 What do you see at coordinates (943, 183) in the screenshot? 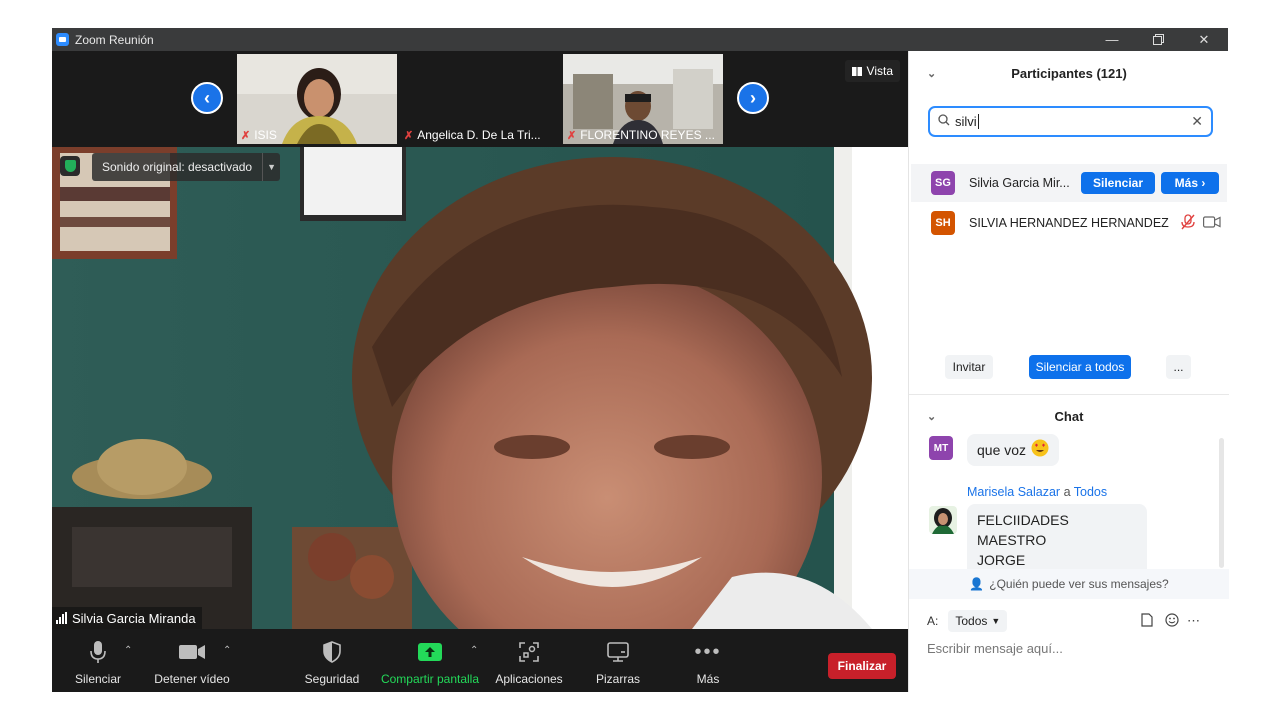
I see `avatar: SG` at bounding box center [943, 183].